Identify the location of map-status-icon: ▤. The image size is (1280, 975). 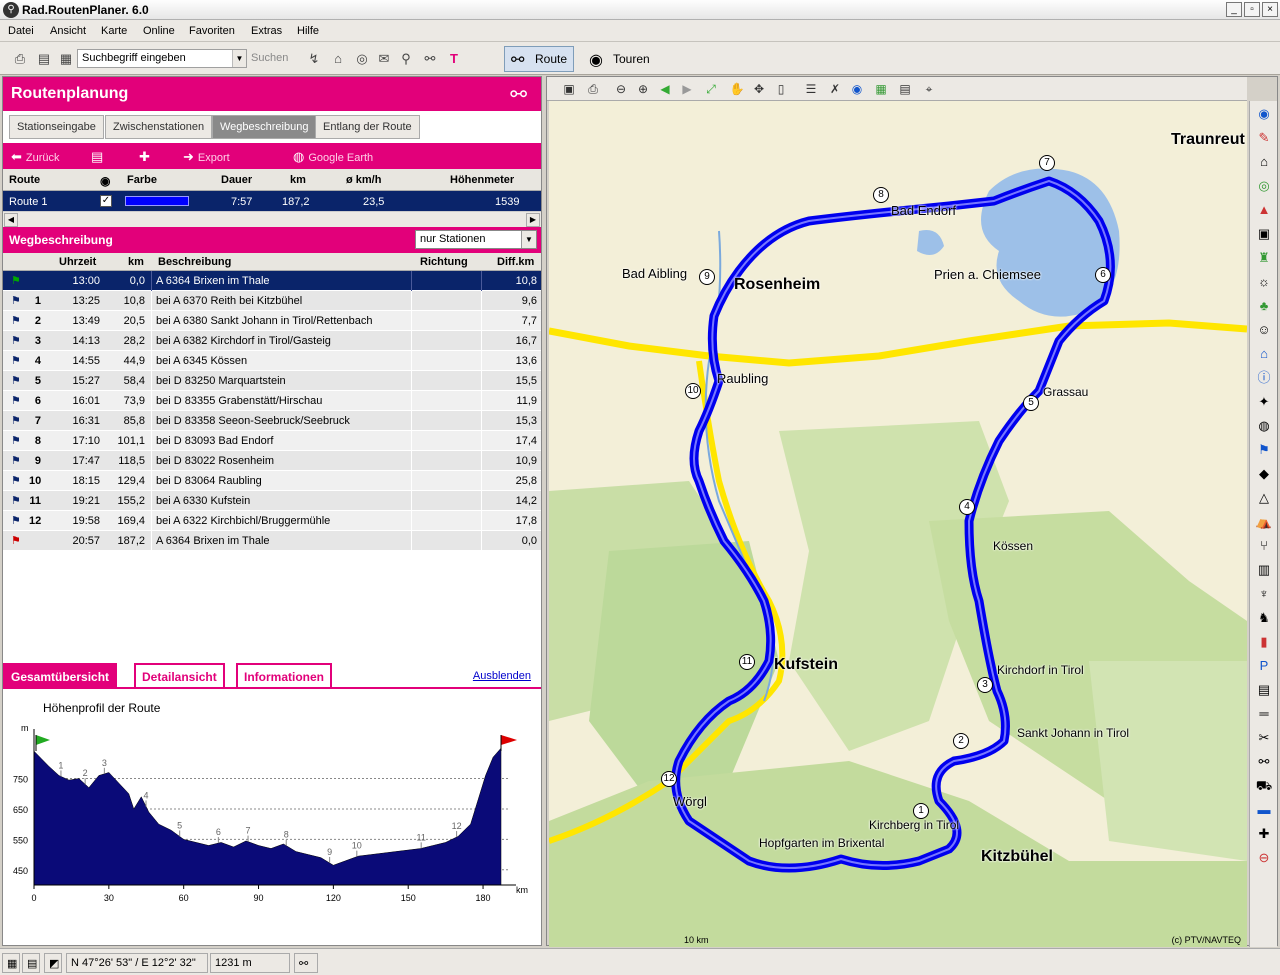
(31, 963).